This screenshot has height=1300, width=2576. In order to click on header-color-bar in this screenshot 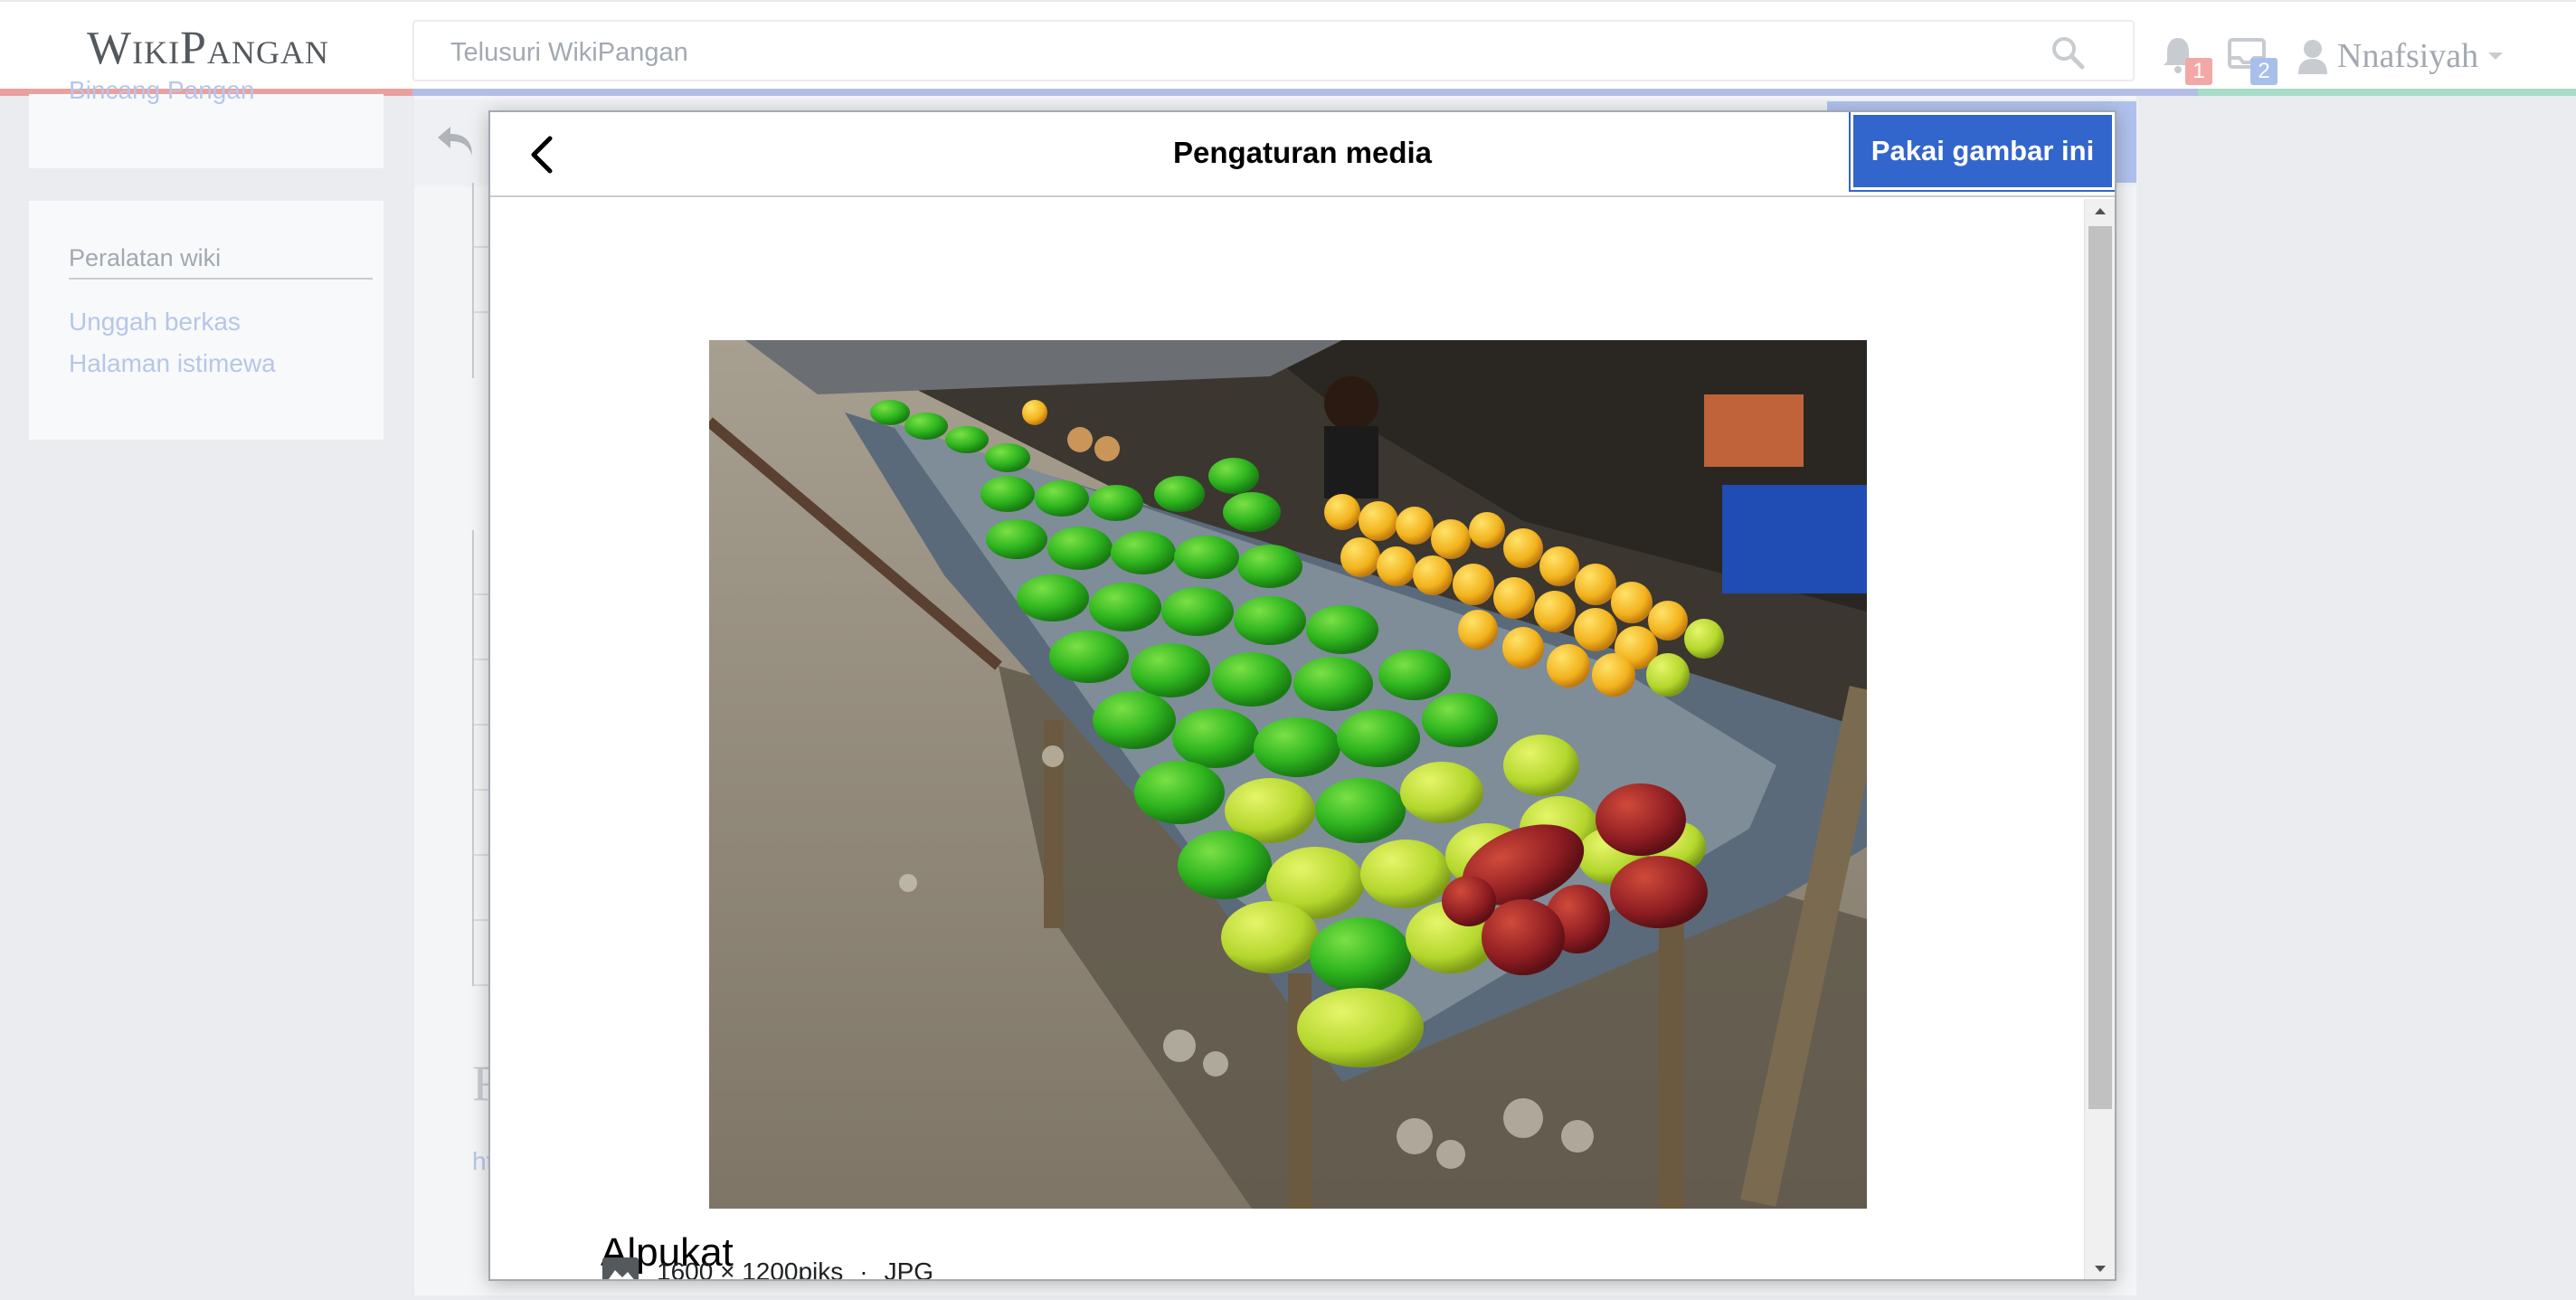, I will do `click(1288, 92)`.